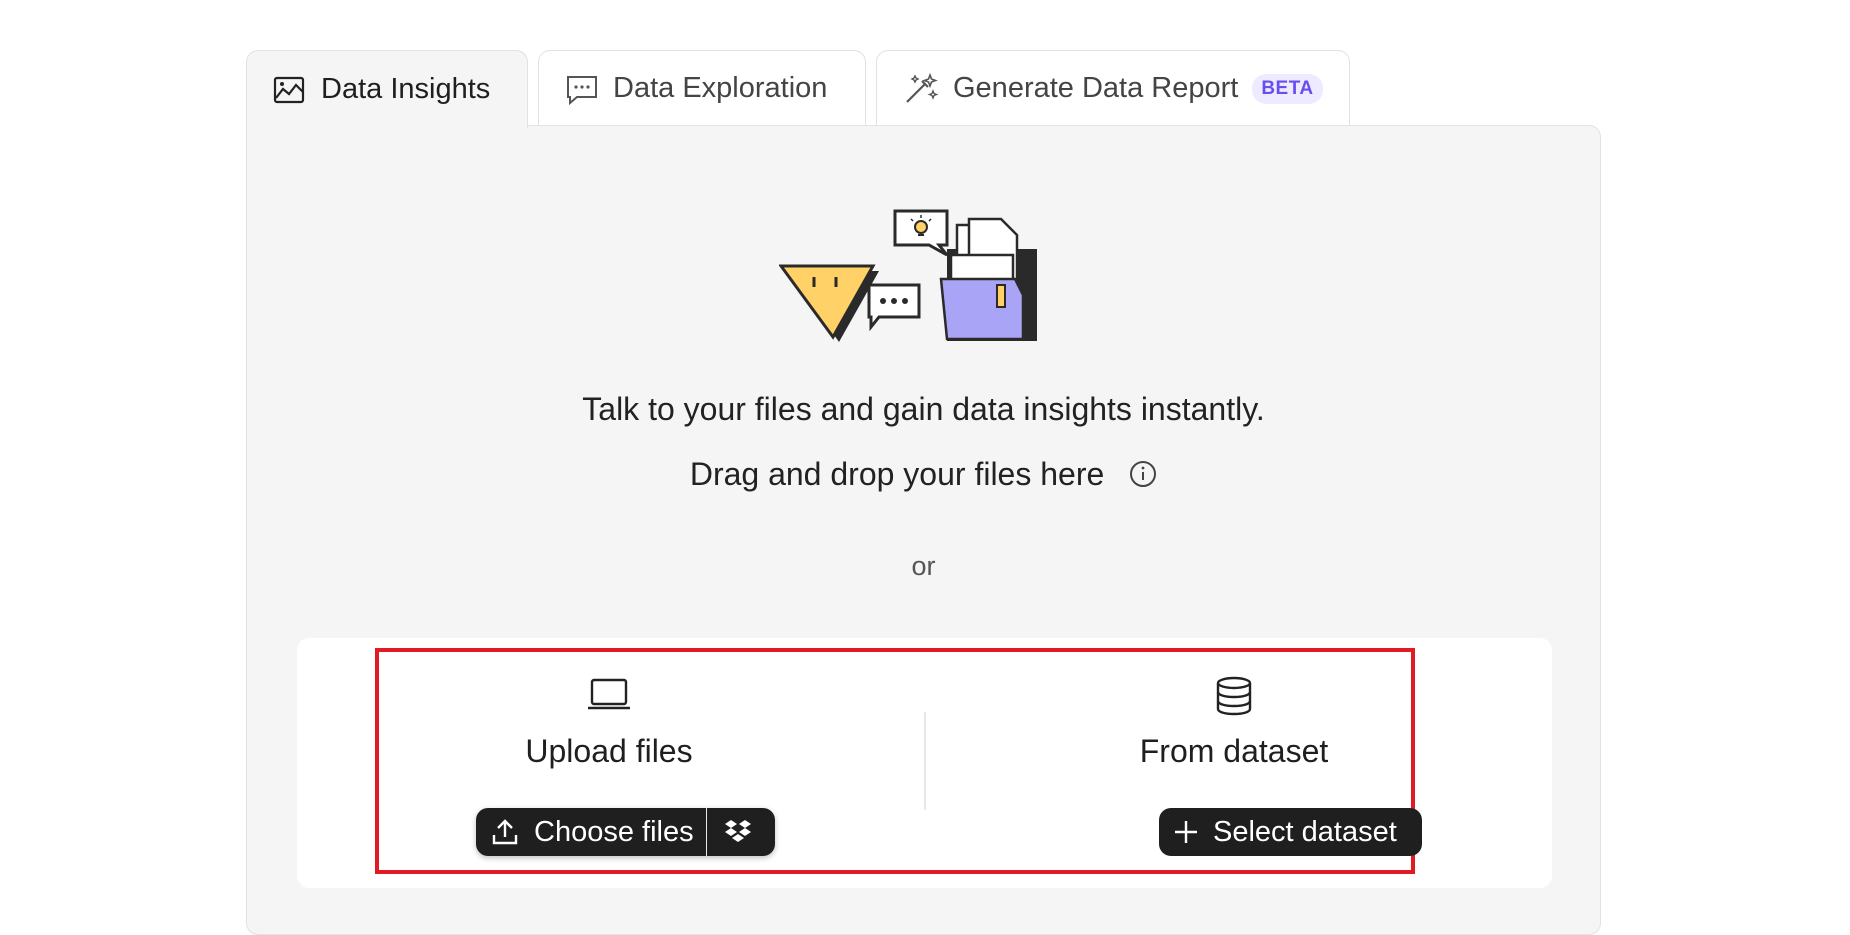 Image resolution: width=1850 pixels, height=935 pixels. What do you see at coordinates (609, 694) in the screenshot?
I see `laptop-icon` at bounding box center [609, 694].